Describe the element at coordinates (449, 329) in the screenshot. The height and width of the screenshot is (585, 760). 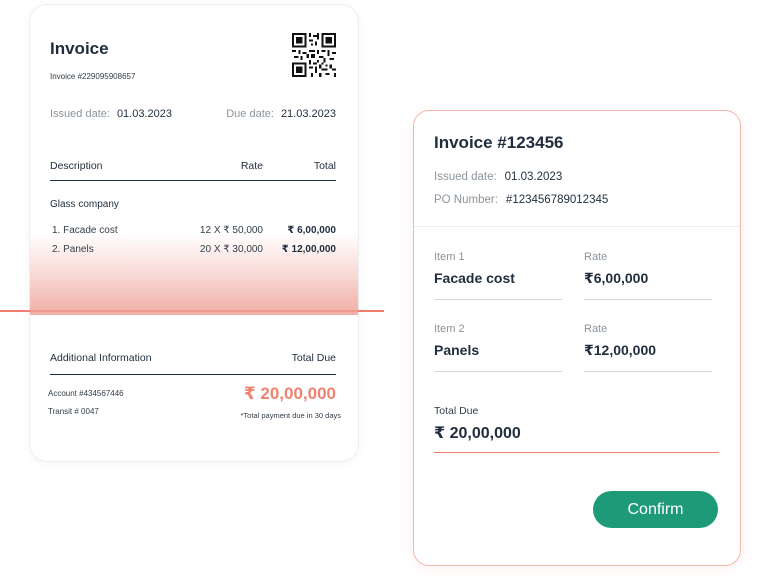
I see `item-field-label: Item 2` at that location.